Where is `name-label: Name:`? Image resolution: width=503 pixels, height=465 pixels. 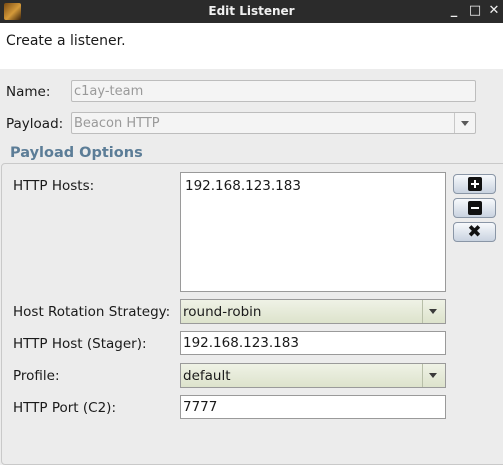
name-label: Name: is located at coordinates (28, 92).